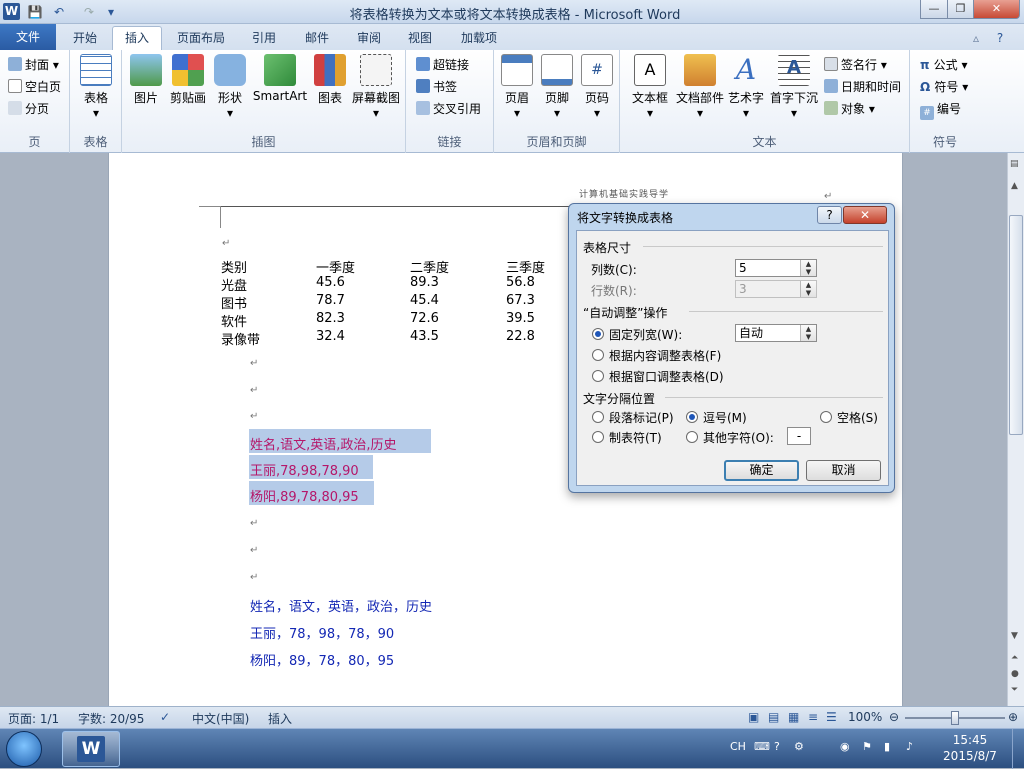 This screenshot has width=1024, height=769. Describe the element at coordinates (746, 87) in the screenshot. I see `wordart-button: A 艺术字 ▾` at that location.